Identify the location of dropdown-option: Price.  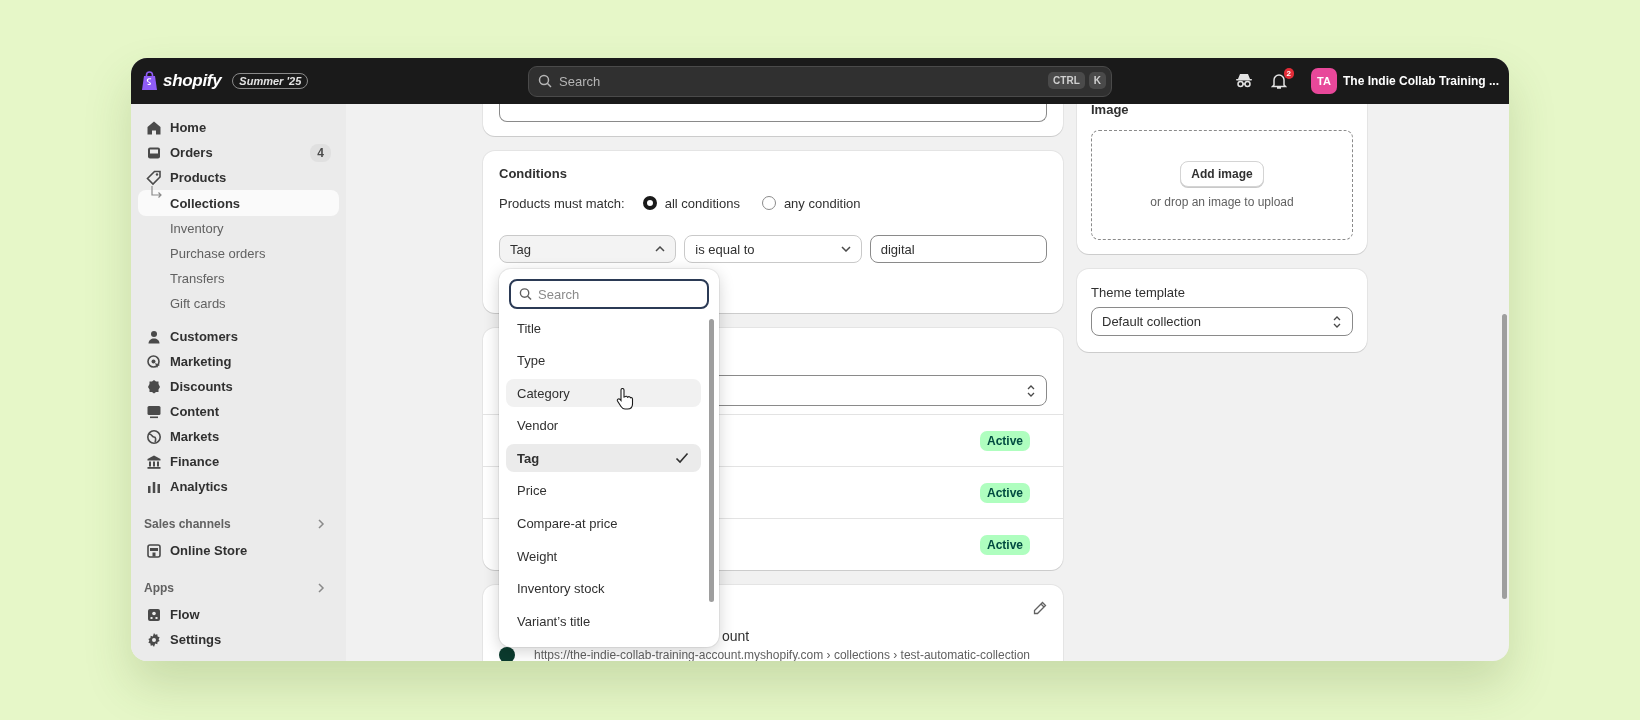
(603, 490).